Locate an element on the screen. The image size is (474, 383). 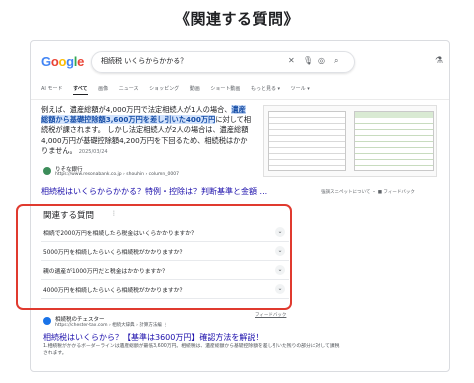
tab-ai-mode: AI モード is located at coordinates (52, 89).